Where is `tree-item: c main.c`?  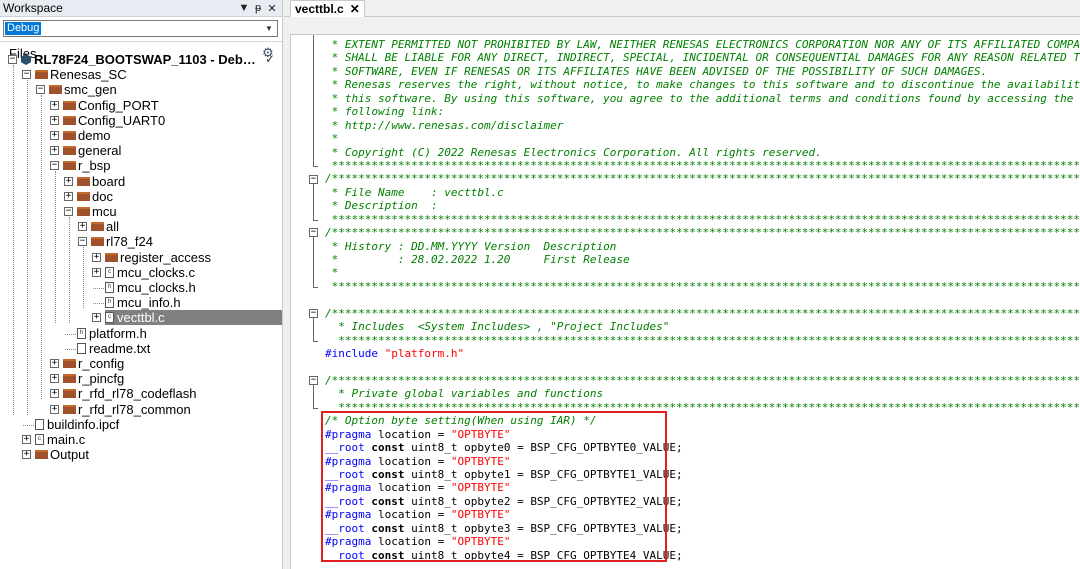 tree-item: c main.c is located at coordinates (60, 439).